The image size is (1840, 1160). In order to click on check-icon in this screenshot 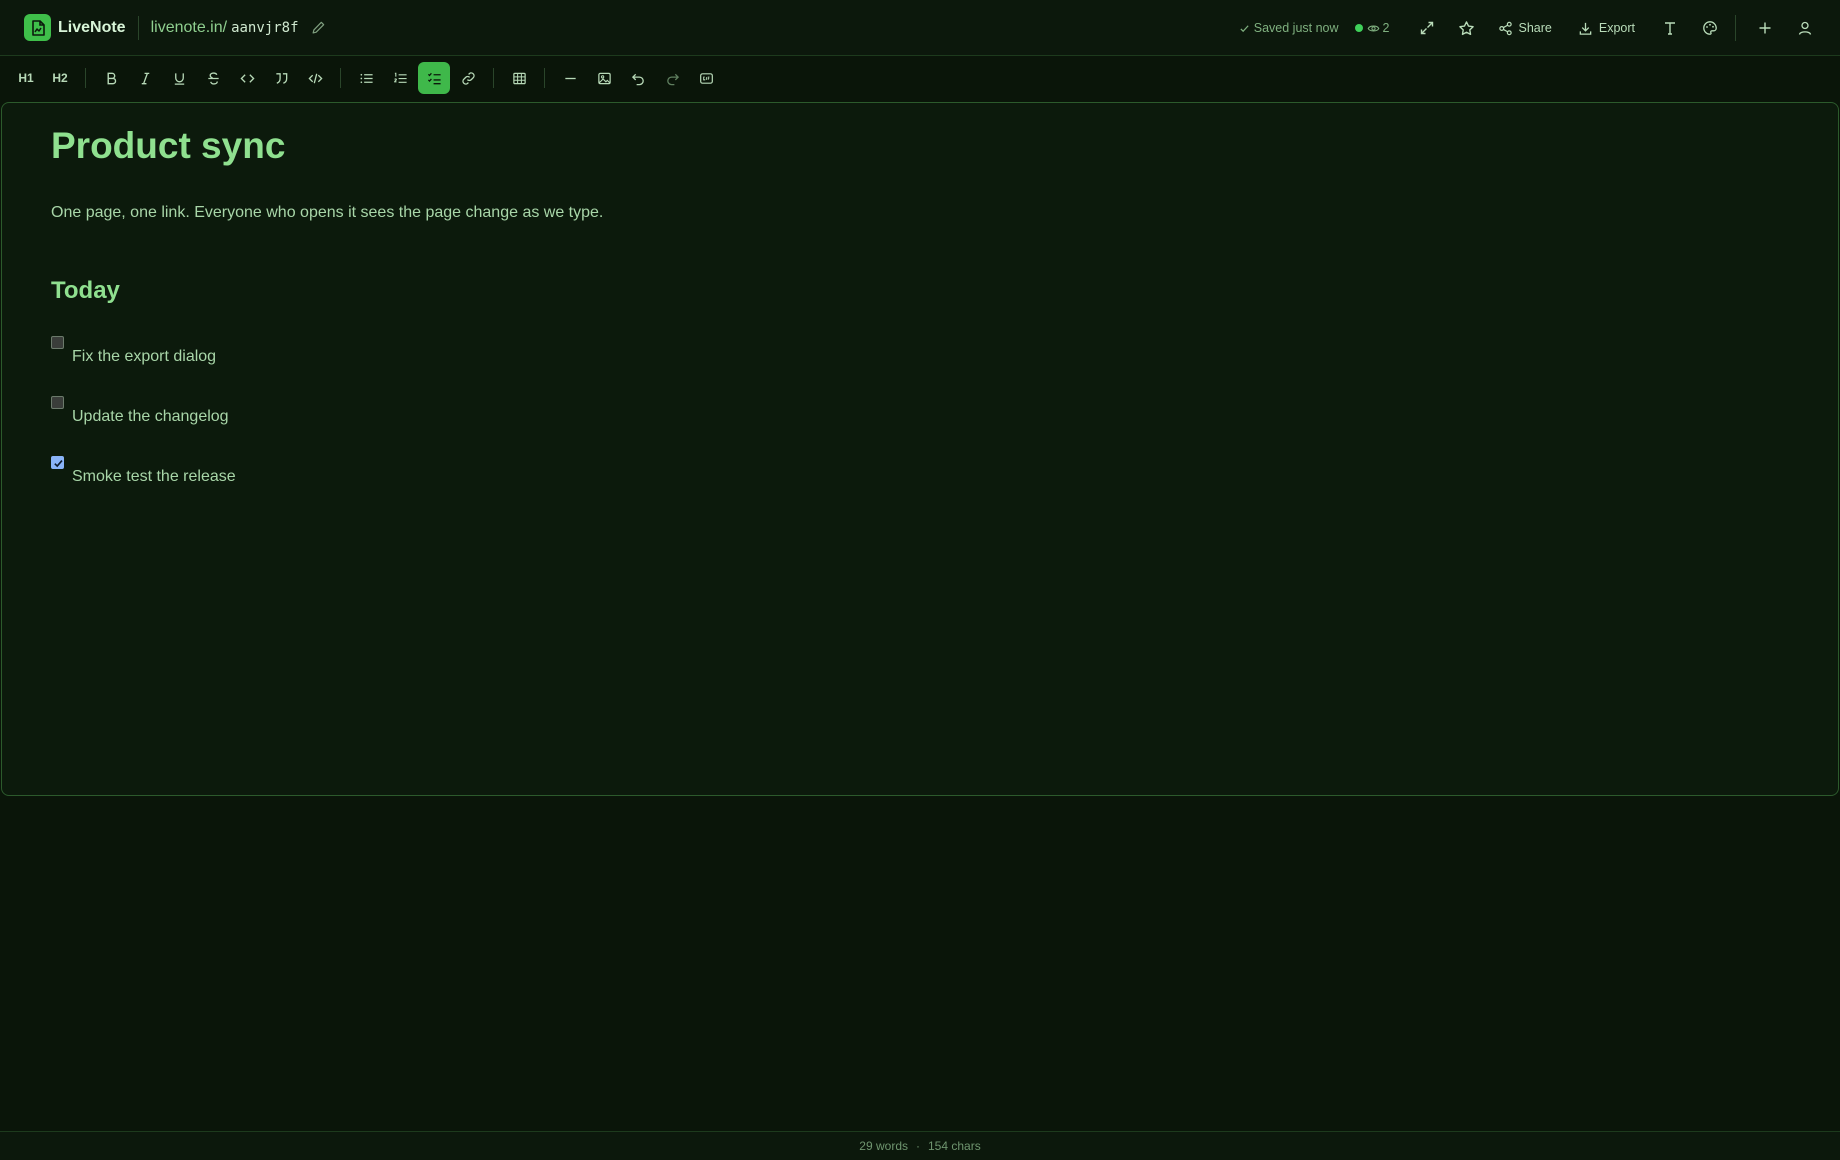, I will do `click(1244, 28)`.